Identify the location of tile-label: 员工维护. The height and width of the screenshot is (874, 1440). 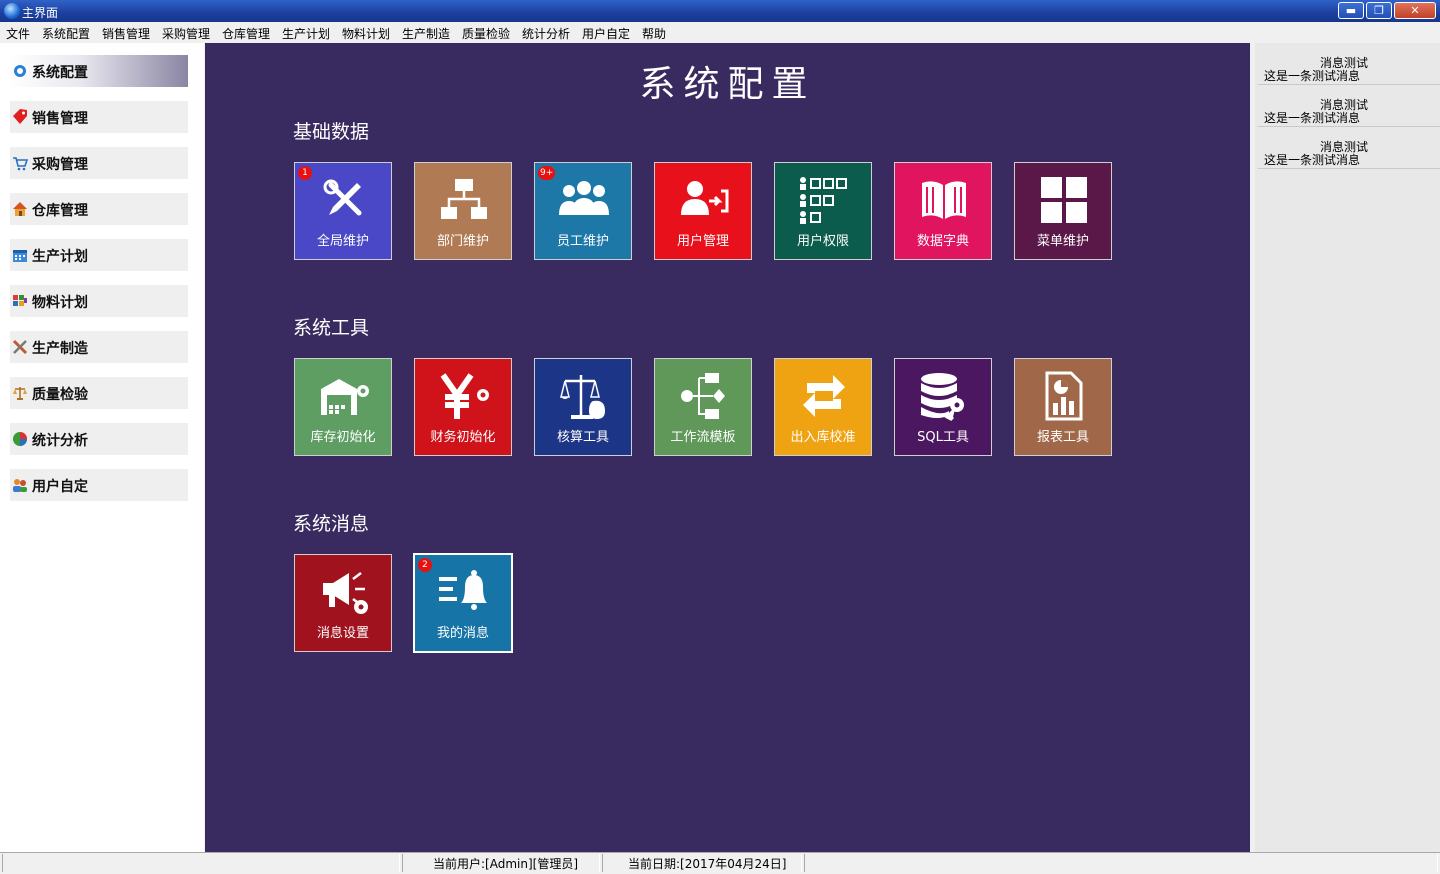
(582, 241).